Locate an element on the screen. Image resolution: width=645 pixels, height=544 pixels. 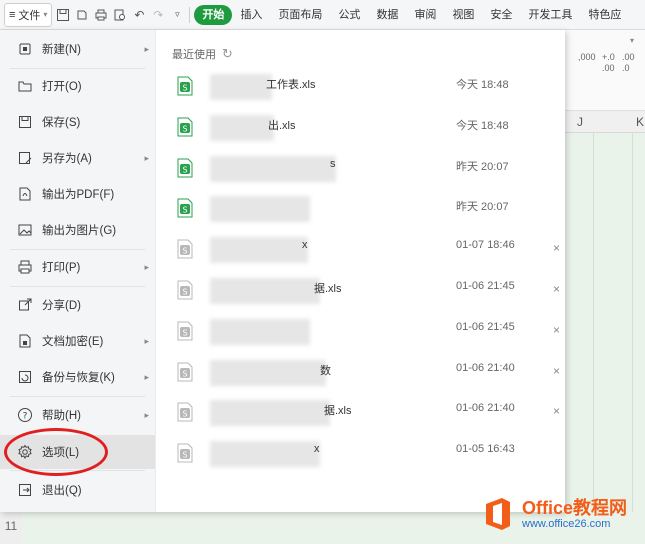
recent-file-time: 今天 18:48 is located at coordinates (482, 85).